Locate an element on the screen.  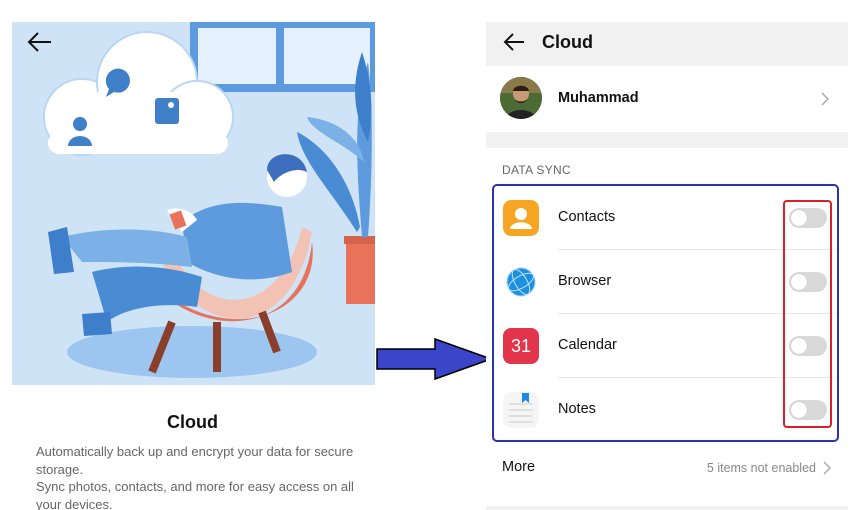
app-header: Cloud is located at coordinates (667, 43).